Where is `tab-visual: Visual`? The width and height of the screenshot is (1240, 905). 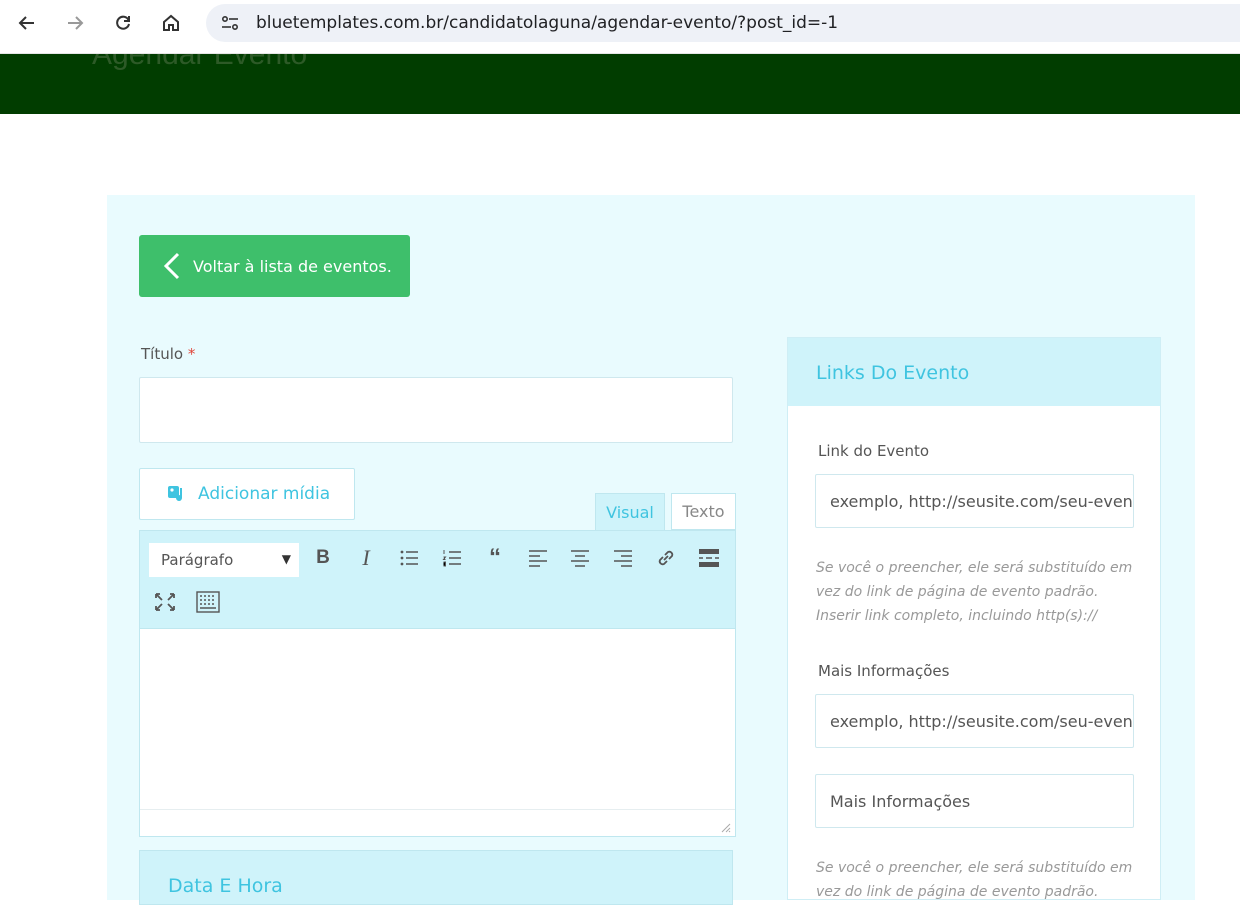
tab-visual: Visual is located at coordinates (630, 511).